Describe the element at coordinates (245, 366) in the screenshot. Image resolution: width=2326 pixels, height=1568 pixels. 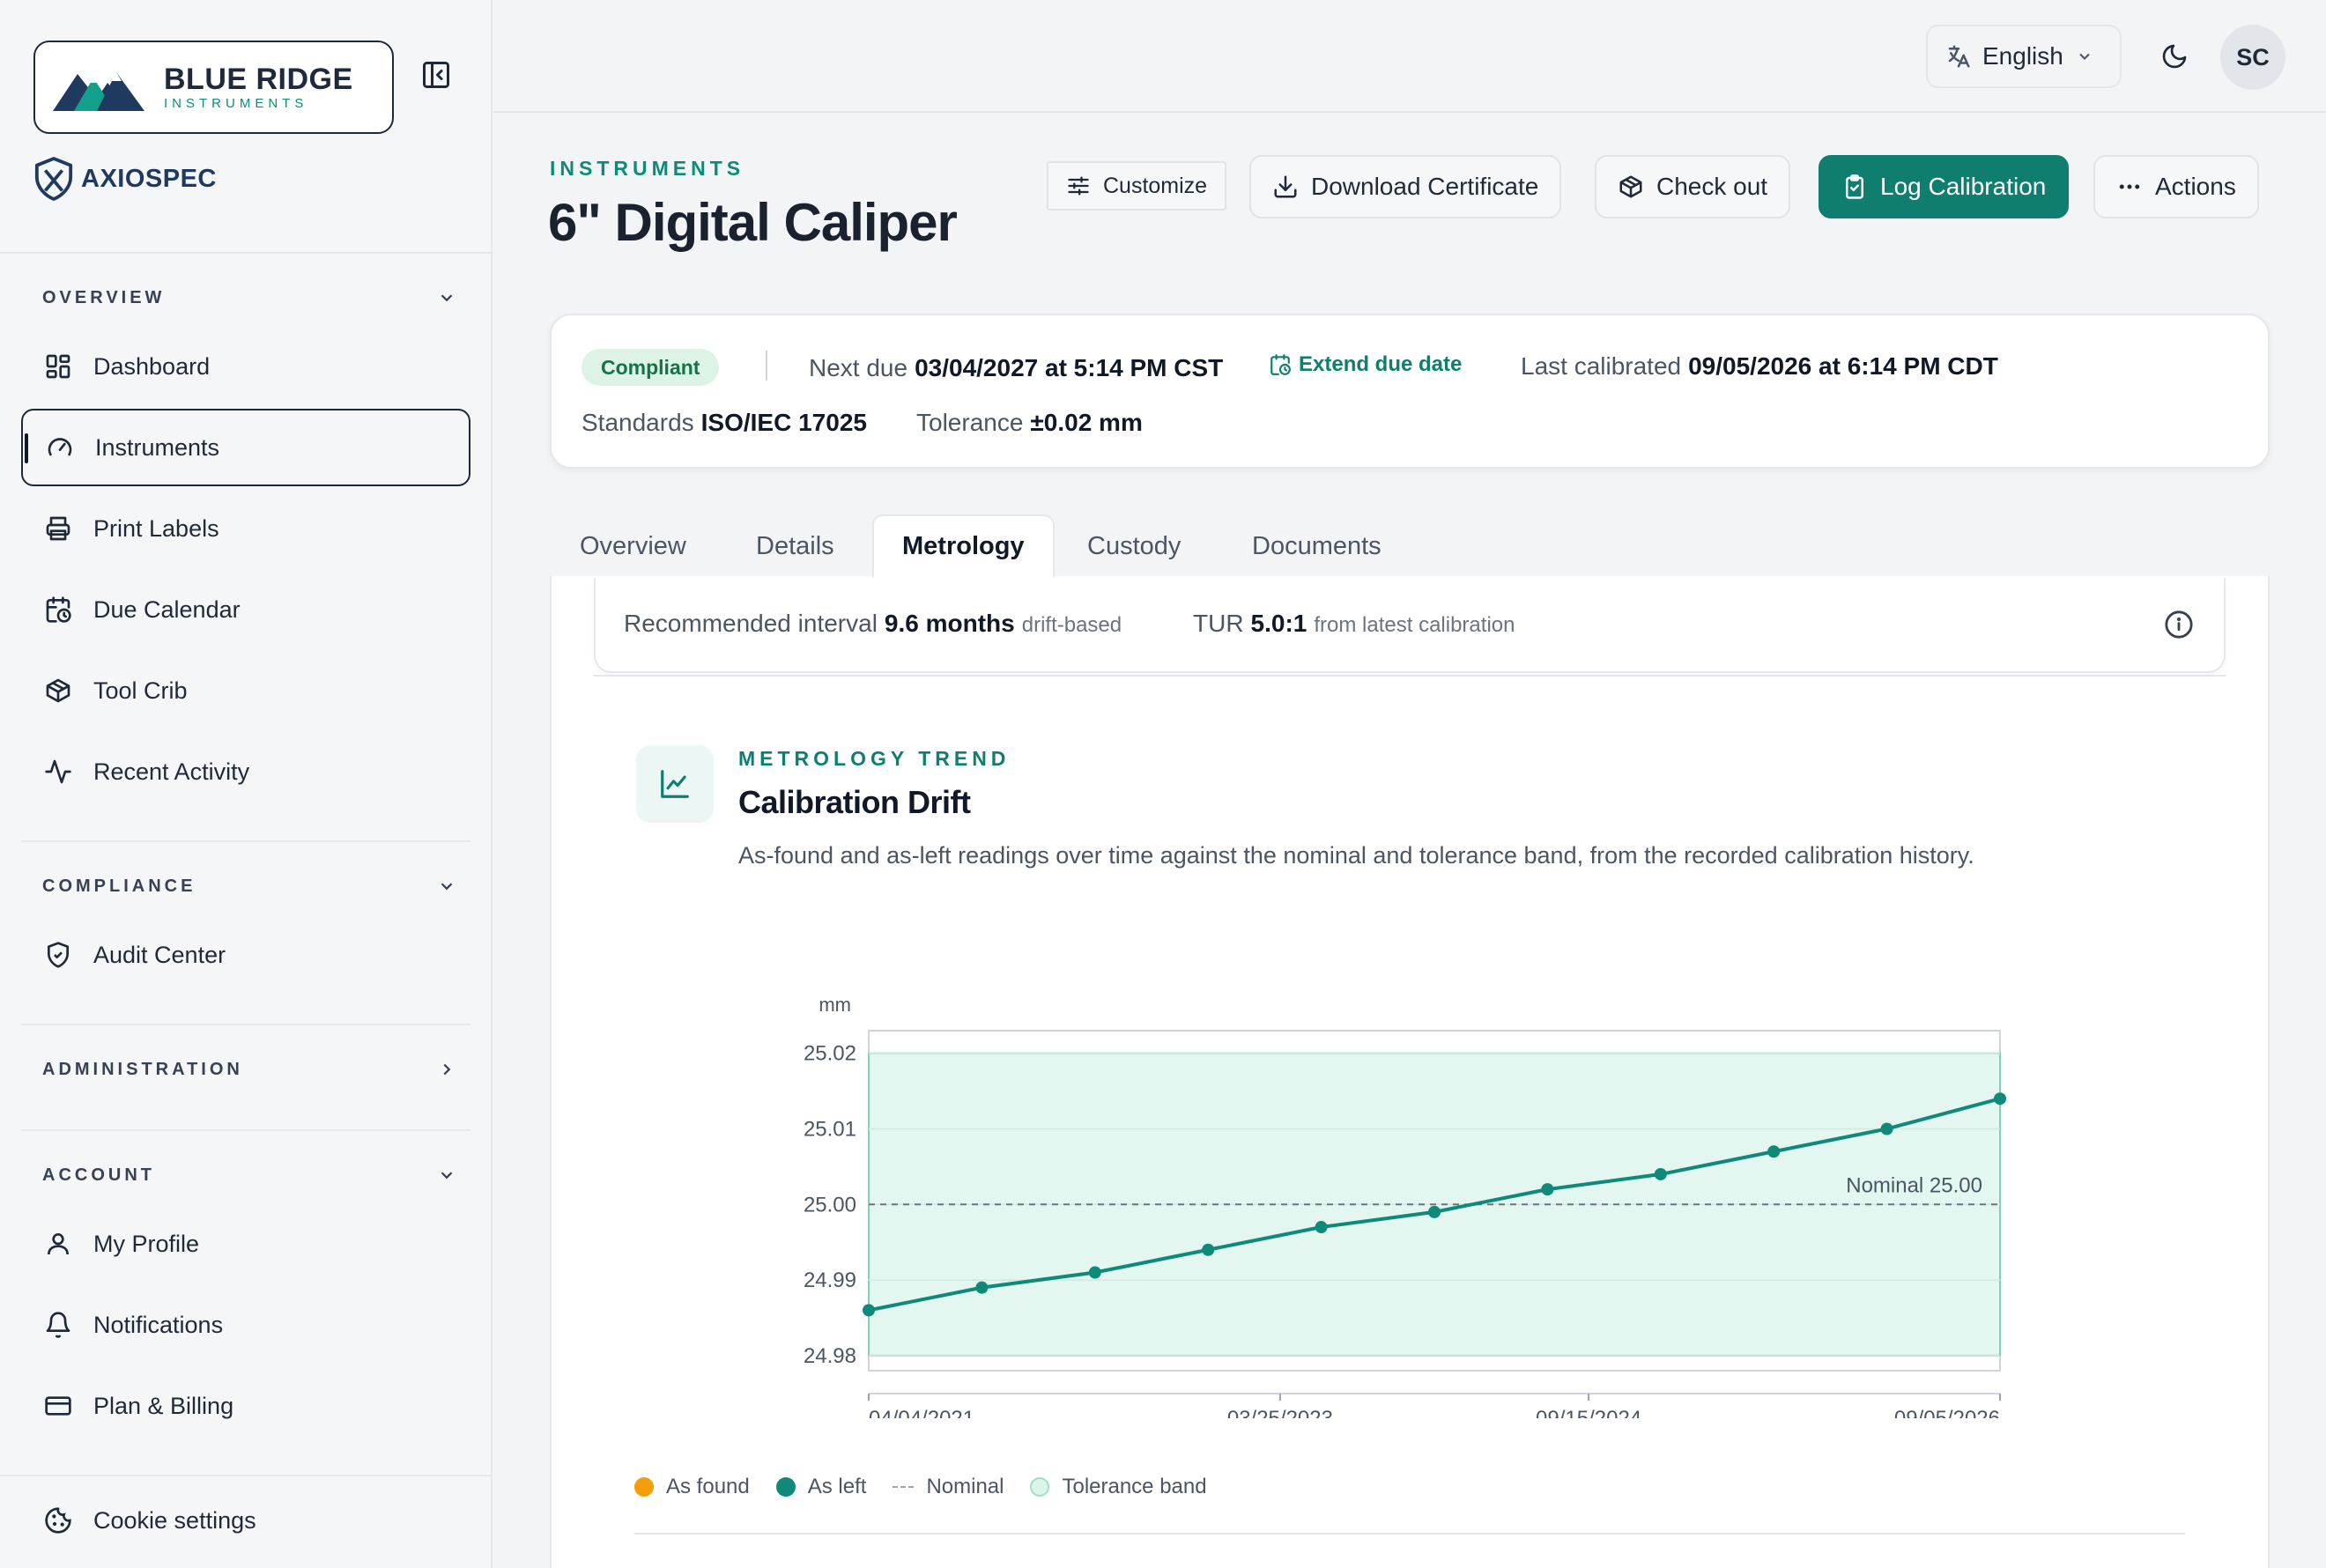
I see `sidebar-item-dashboard: Dashboard` at that location.